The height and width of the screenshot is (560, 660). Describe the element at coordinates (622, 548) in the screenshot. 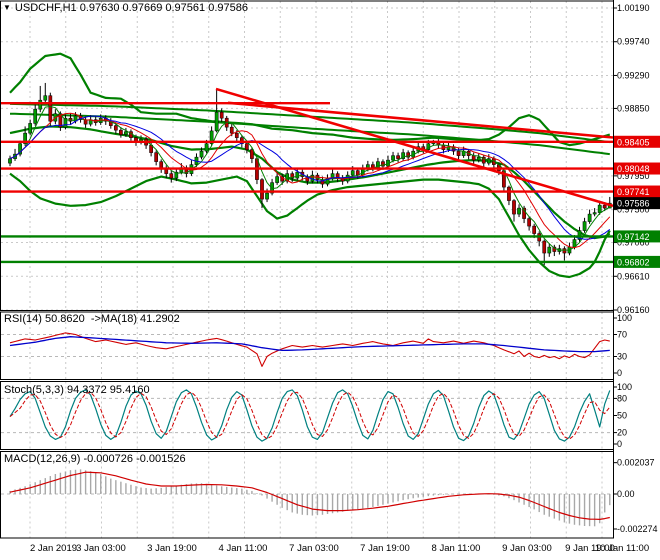

I see `time-tick-label: 10 Jan 11:00` at that location.